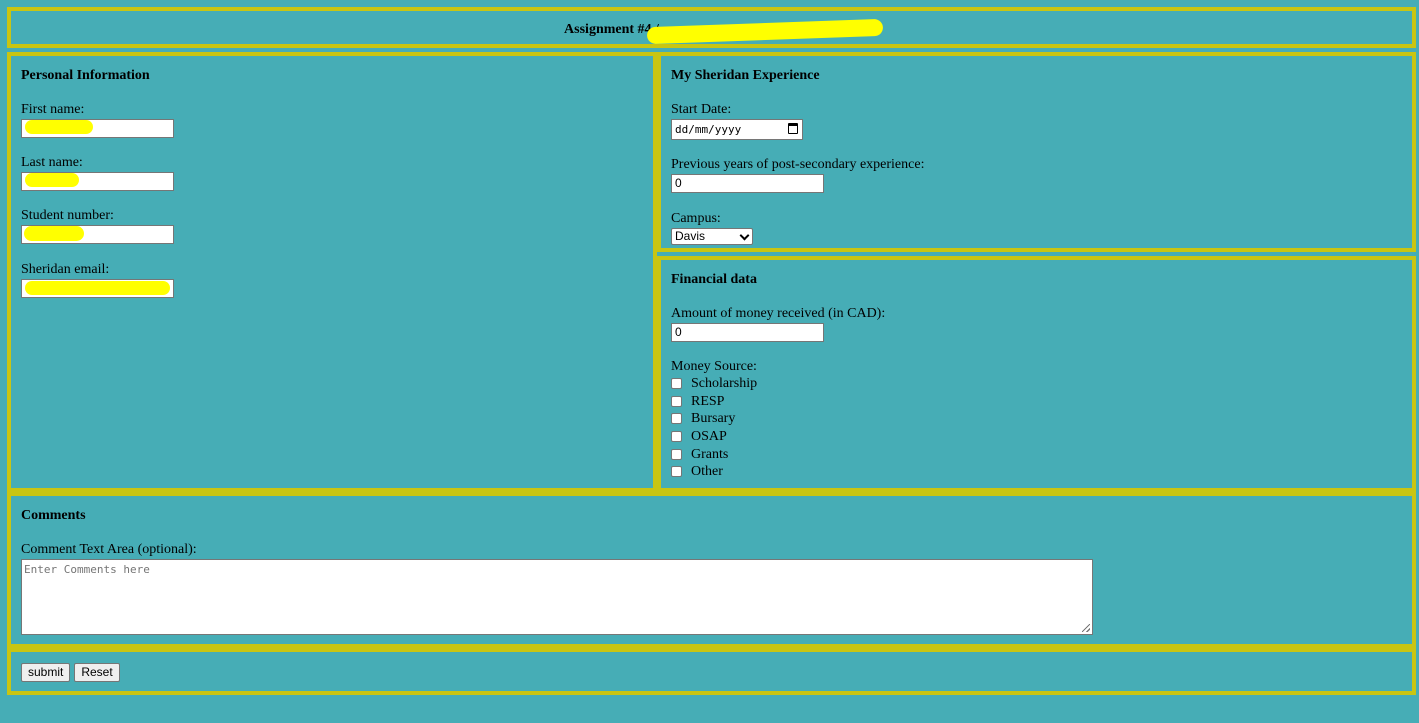 This screenshot has width=1419, height=723. I want to click on money-source-label: Money Source:, so click(714, 366).